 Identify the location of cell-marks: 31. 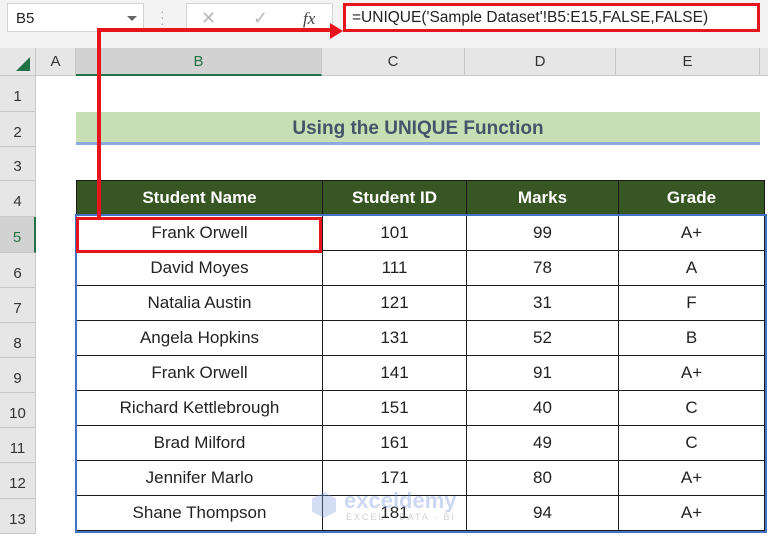
(542, 303).